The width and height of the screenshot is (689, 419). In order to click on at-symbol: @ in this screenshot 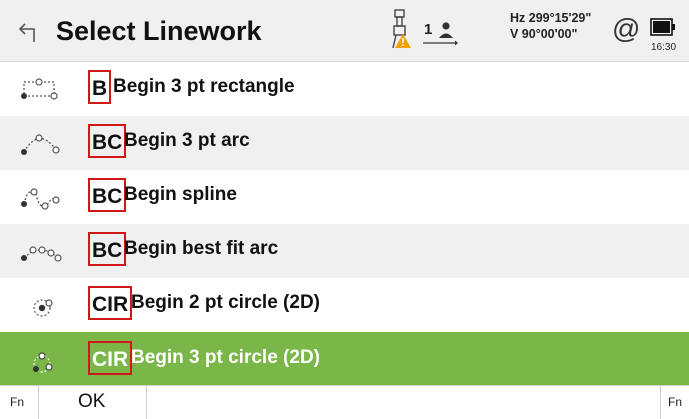, I will do `click(626, 29)`.